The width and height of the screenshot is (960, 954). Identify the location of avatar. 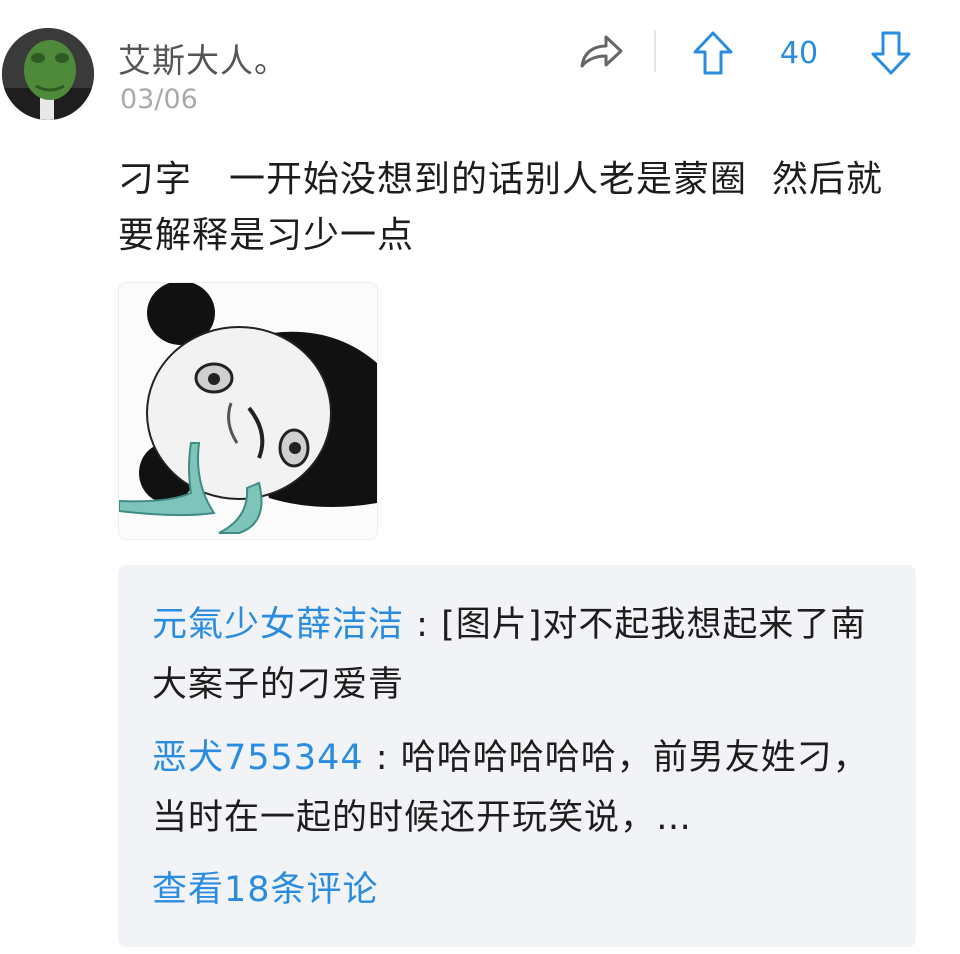
(48, 74).